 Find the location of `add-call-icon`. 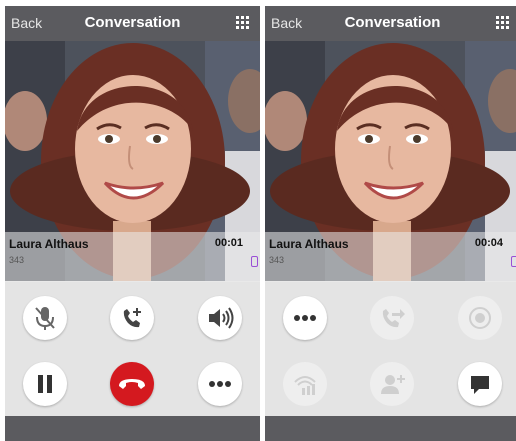

add-call-icon is located at coordinates (132, 318).